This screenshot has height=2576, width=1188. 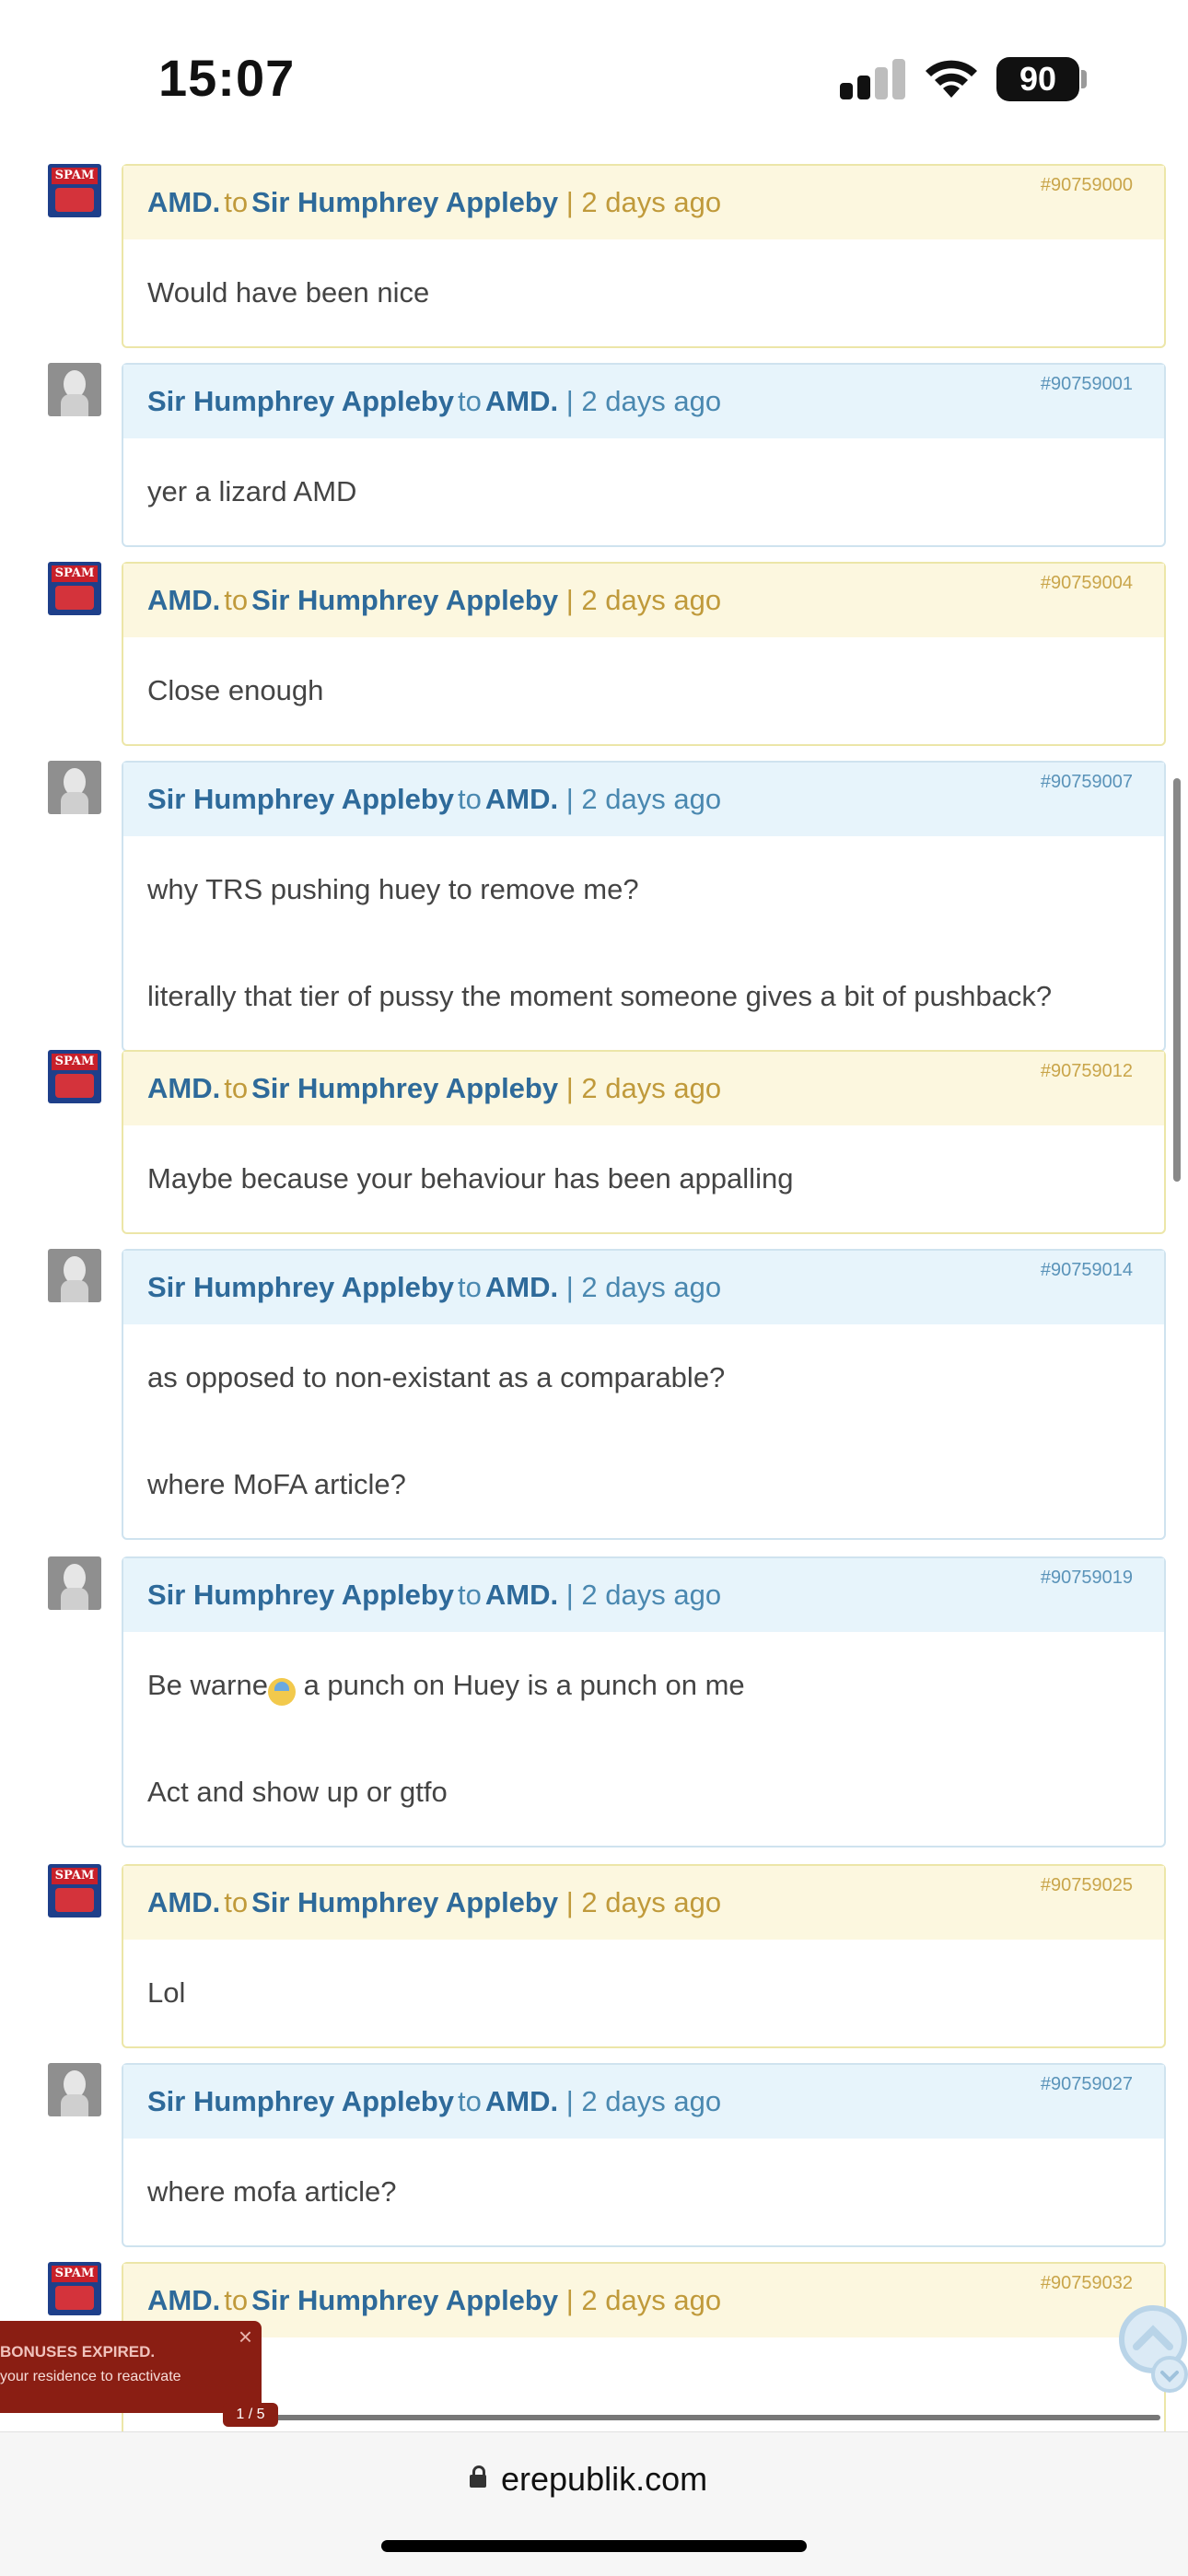 I want to click on message-body: Would have been nice, so click(x=643, y=292).